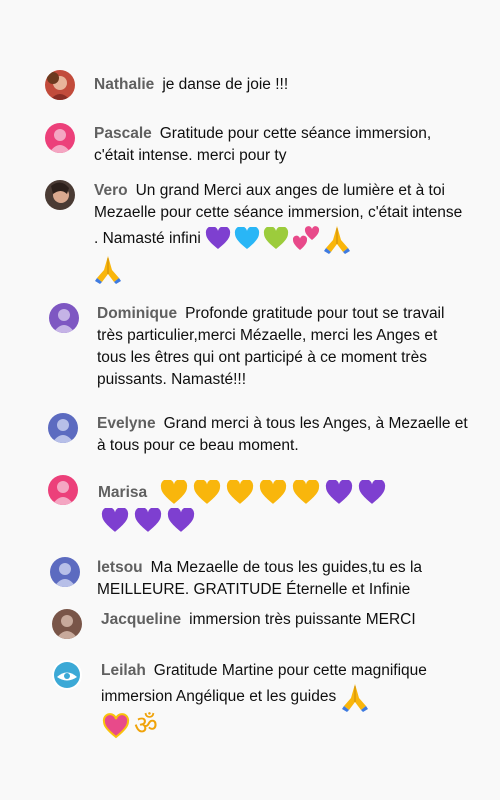 The width and height of the screenshot is (500, 800). Describe the element at coordinates (137, 313) in the screenshot. I see `comment-author: Dominique` at that location.